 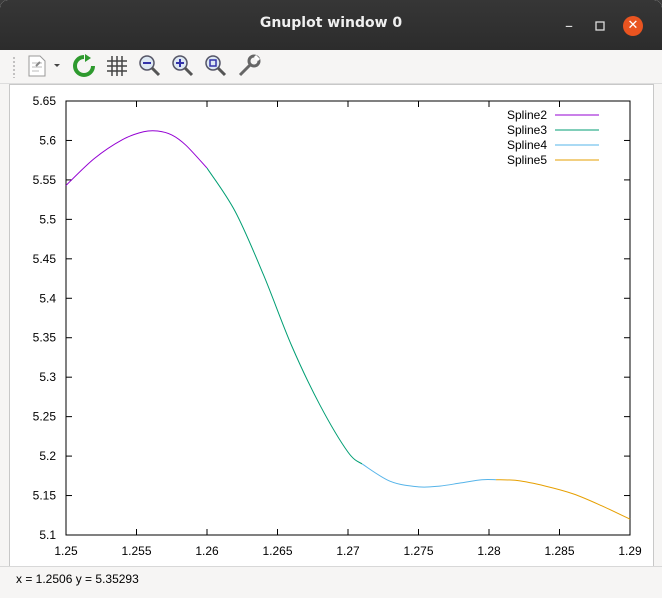 I want to click on grid-icon, so click(x=117, y=66).